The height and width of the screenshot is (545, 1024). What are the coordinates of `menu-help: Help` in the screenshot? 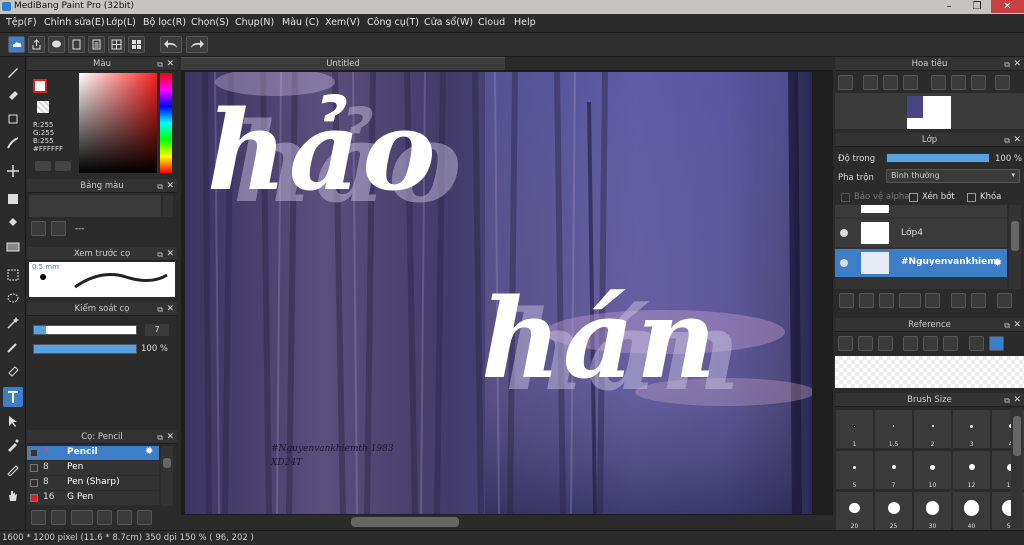 It's located at (525, 22).